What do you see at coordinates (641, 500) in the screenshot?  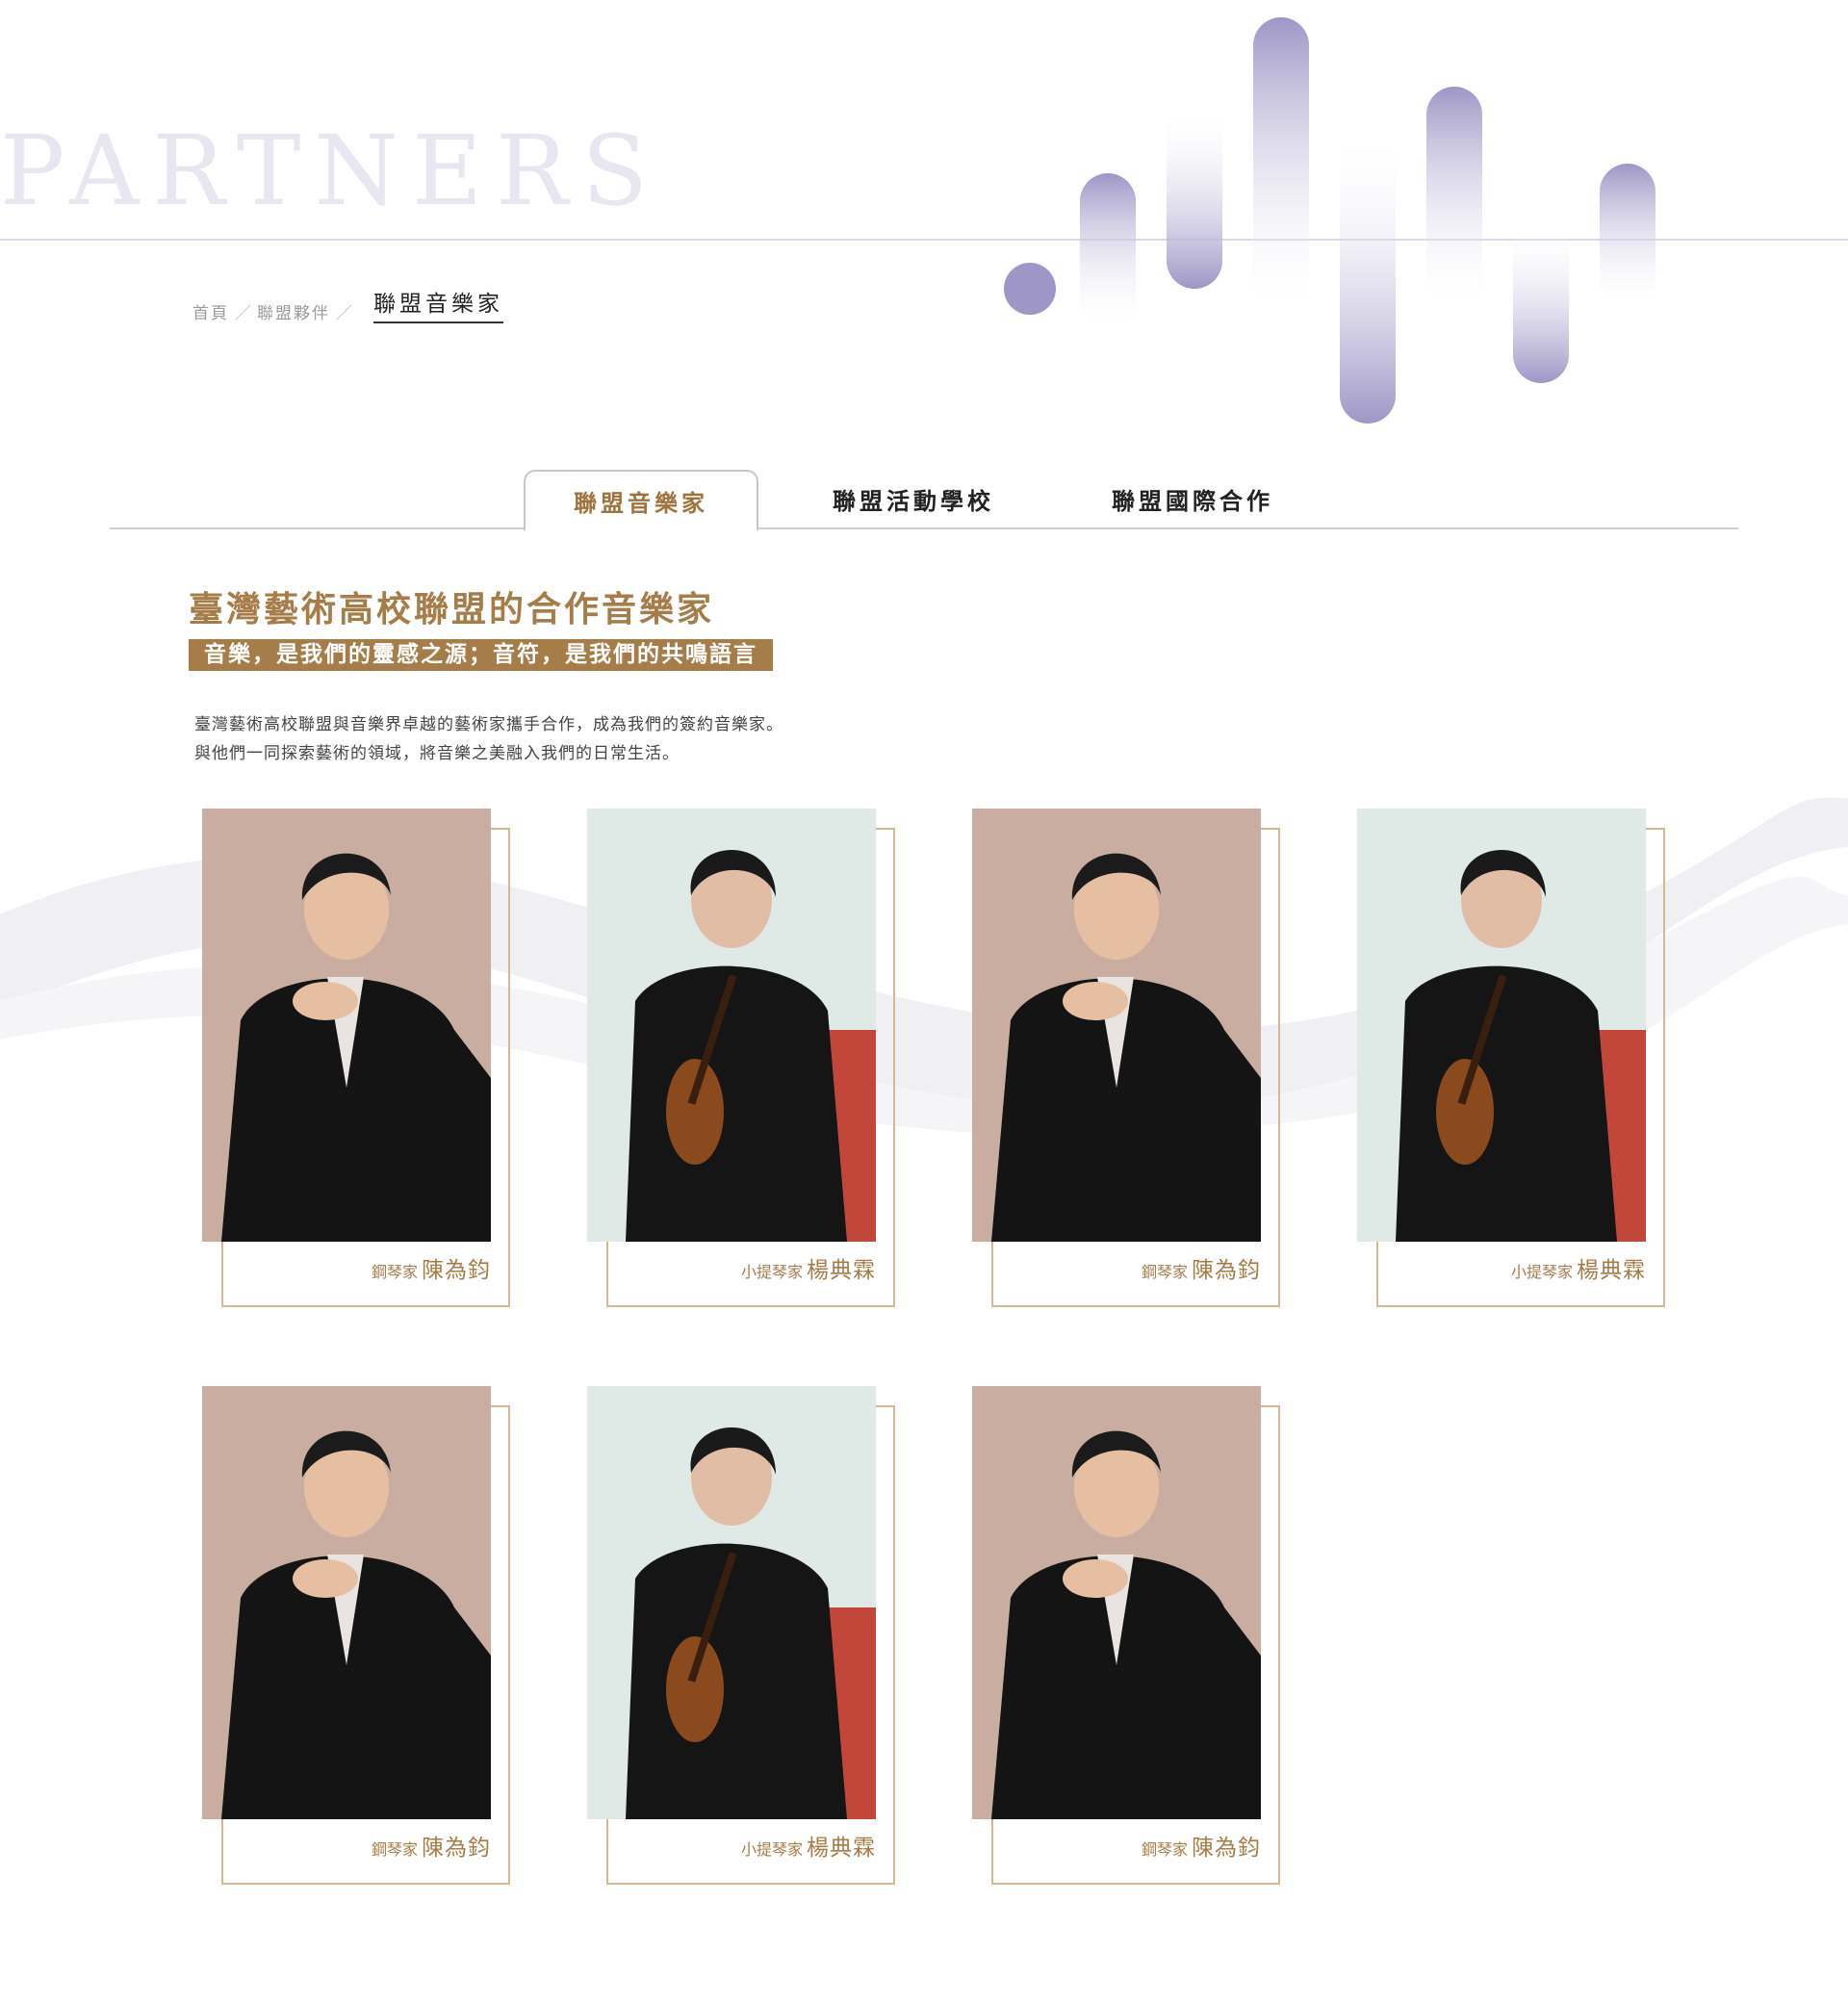 I see `tab-musicians: 聯盟音樂家` at bounding box center [641, 500].